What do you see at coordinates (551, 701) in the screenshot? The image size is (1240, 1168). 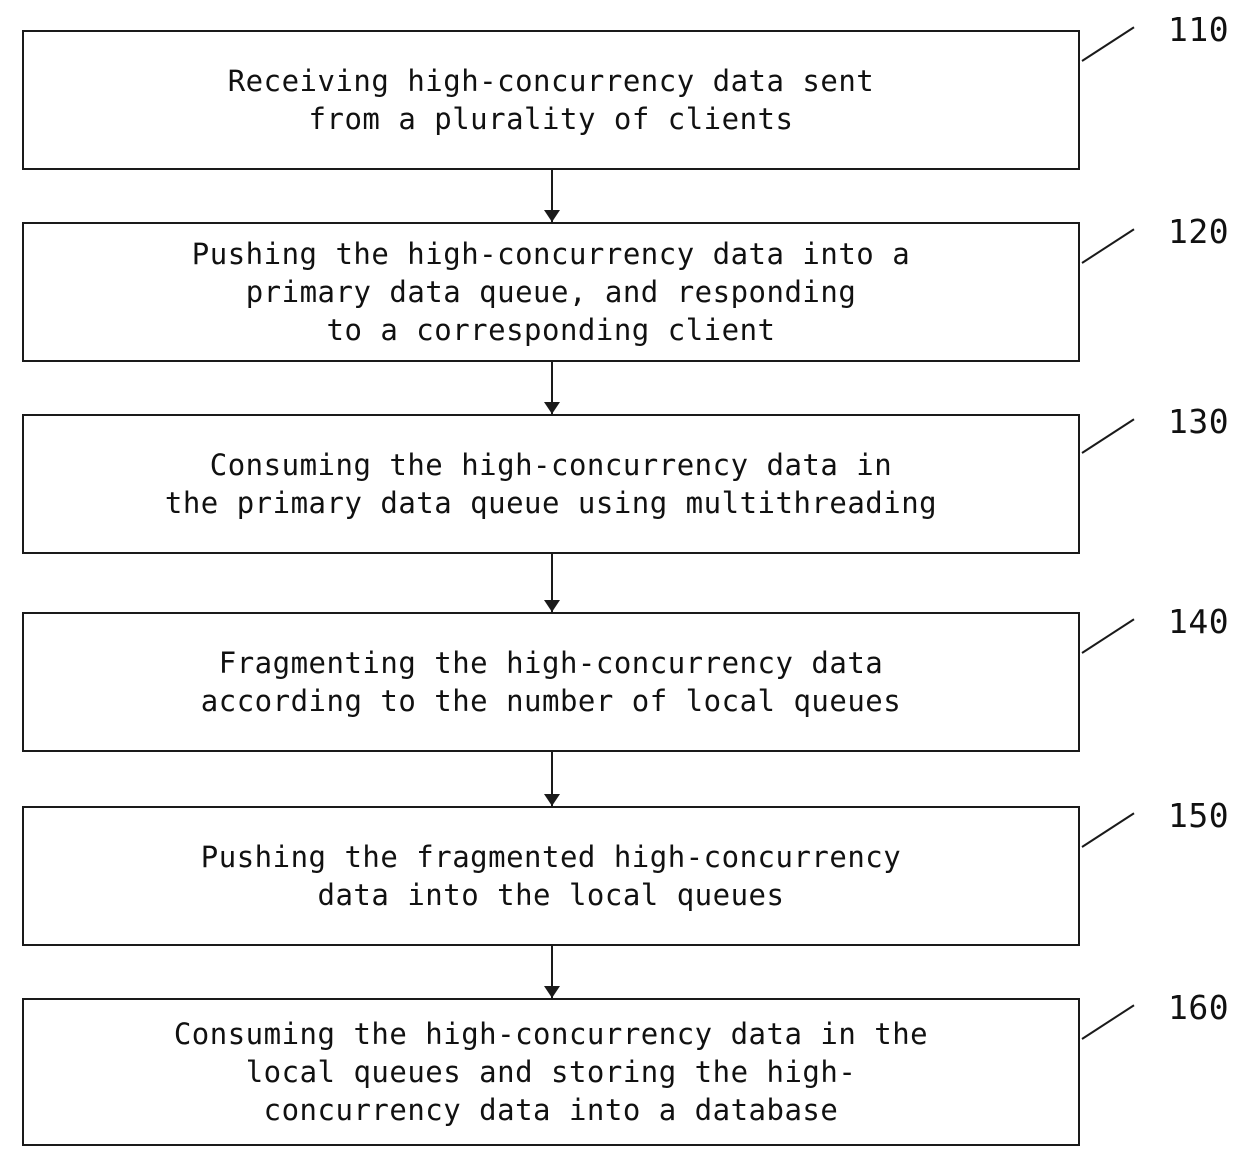 I see `flow-step-140-line-2: according to the number of local queues` at bounding box center [551, 701].